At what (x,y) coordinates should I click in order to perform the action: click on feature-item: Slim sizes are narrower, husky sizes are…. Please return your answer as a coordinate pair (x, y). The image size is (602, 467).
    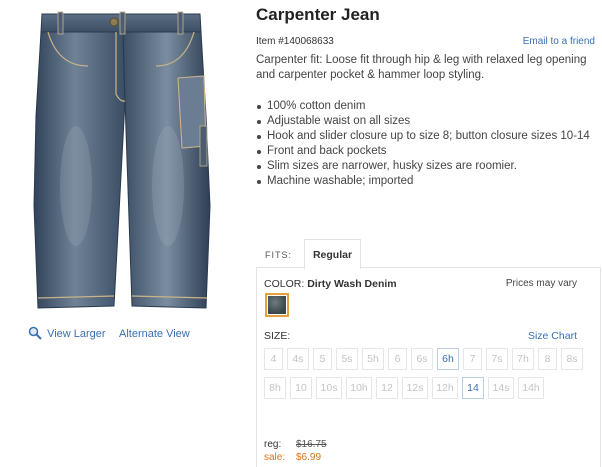
    Looking at the image, I should click on (426, 166).